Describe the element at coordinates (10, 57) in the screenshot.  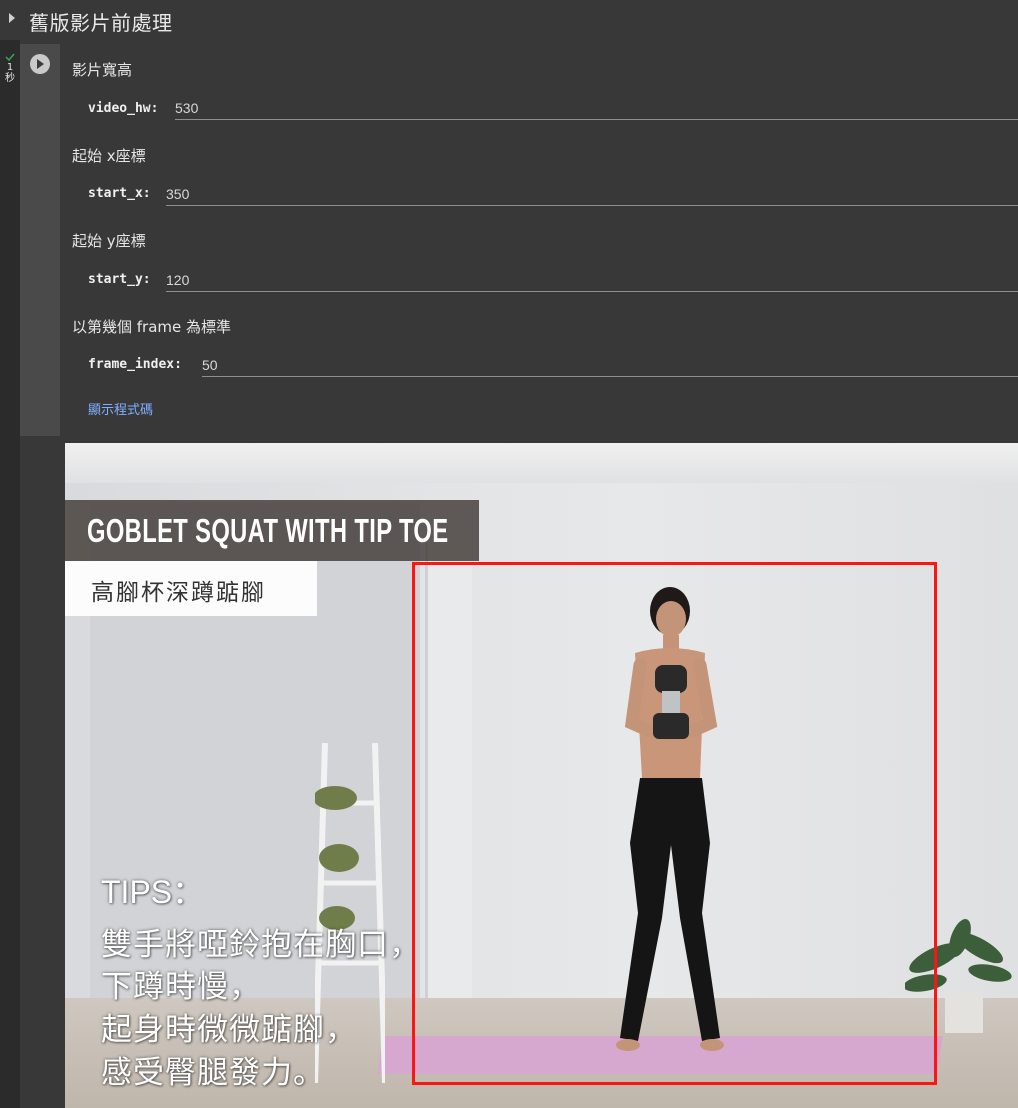
I see `check-icon` at that location.